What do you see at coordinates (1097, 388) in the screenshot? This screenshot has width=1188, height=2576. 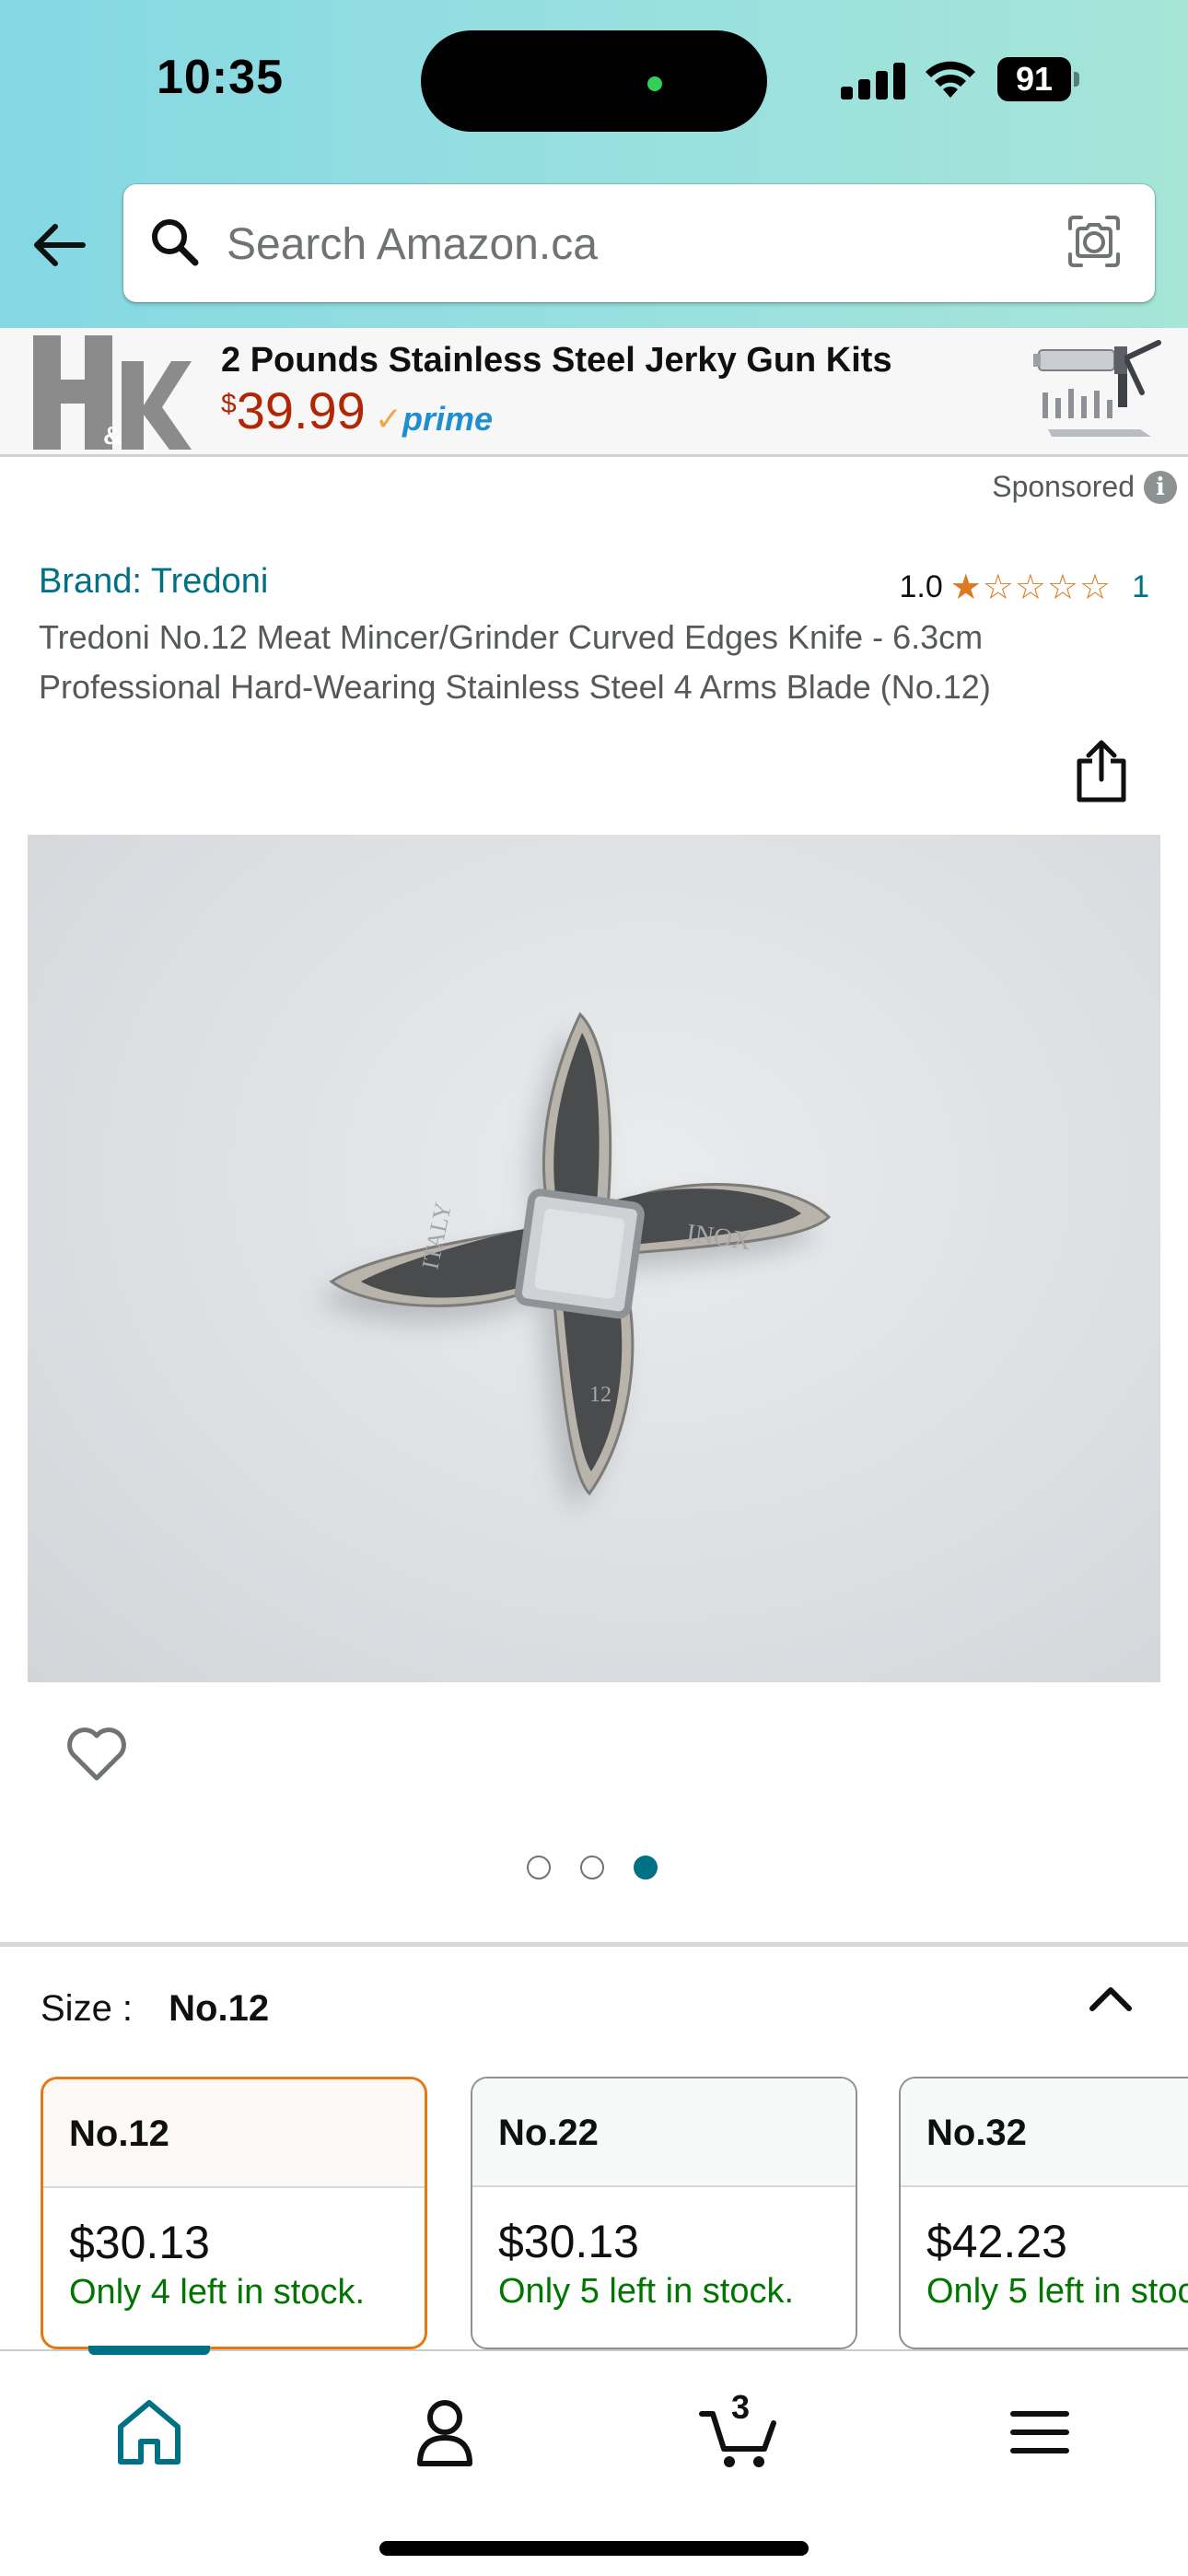 I see `jerky-gun-product-thumbnail` at bounding box center [1097, 388].